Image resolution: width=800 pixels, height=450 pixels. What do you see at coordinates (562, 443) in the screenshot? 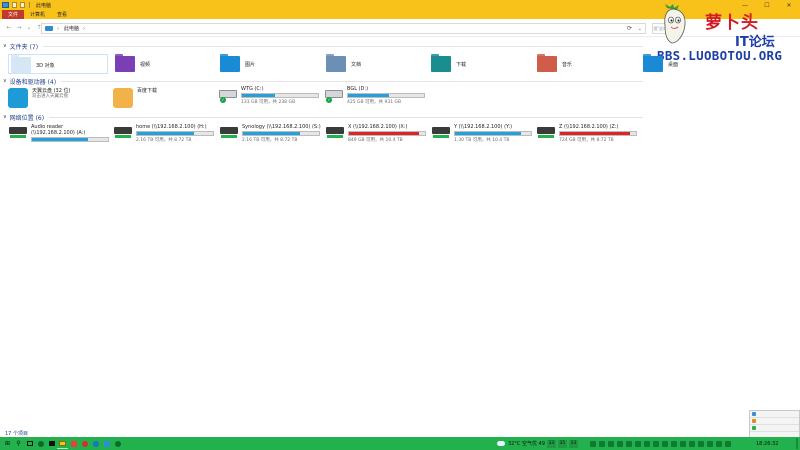
I see `tray-badge: 35` at bounding box center [562, 443].